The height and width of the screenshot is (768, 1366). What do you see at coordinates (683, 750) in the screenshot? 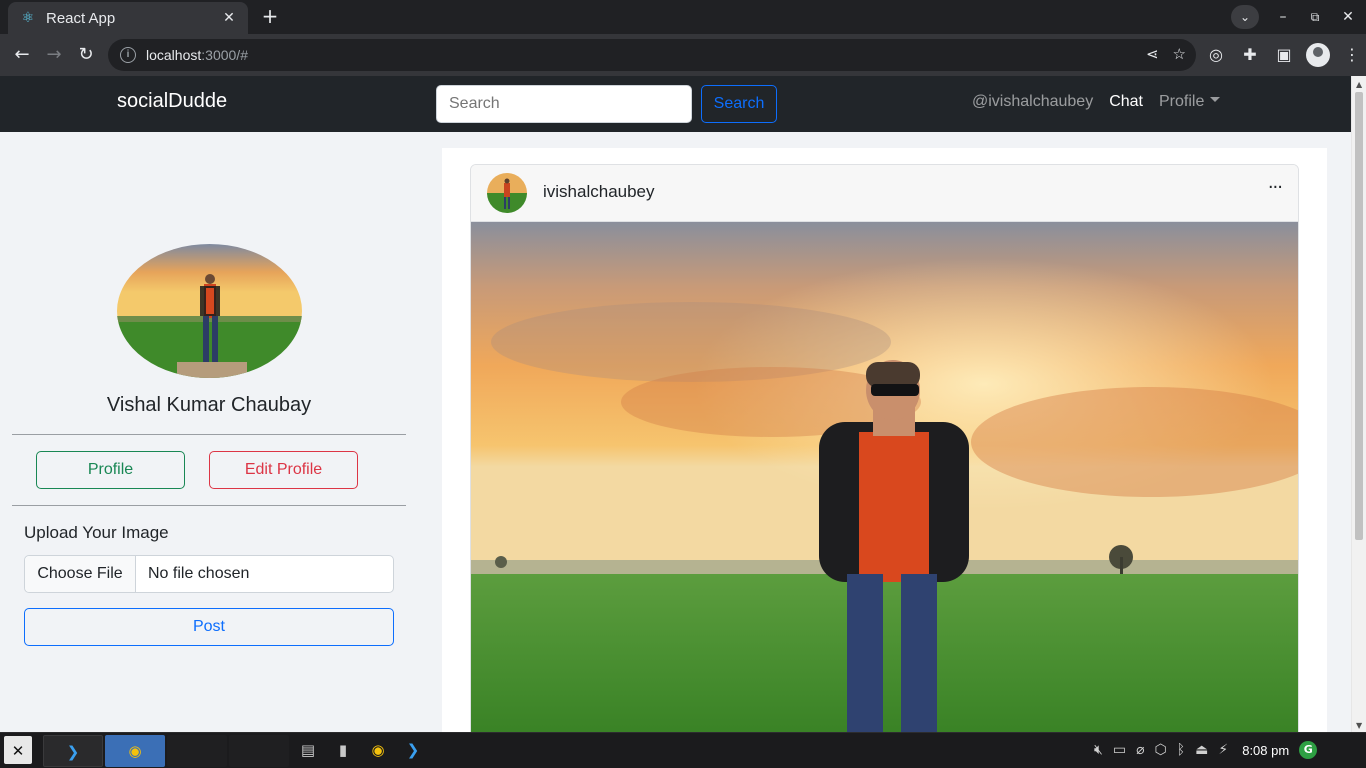
I see `os-taskbar: ✕ ❯ ◉ ▤ ▮ ◉ ❯ 🔇︎ ▭ ⌀ ⬡ ᛒ ⏏ ⚡ 8:08 pm G` at bounding box center [683, 750].